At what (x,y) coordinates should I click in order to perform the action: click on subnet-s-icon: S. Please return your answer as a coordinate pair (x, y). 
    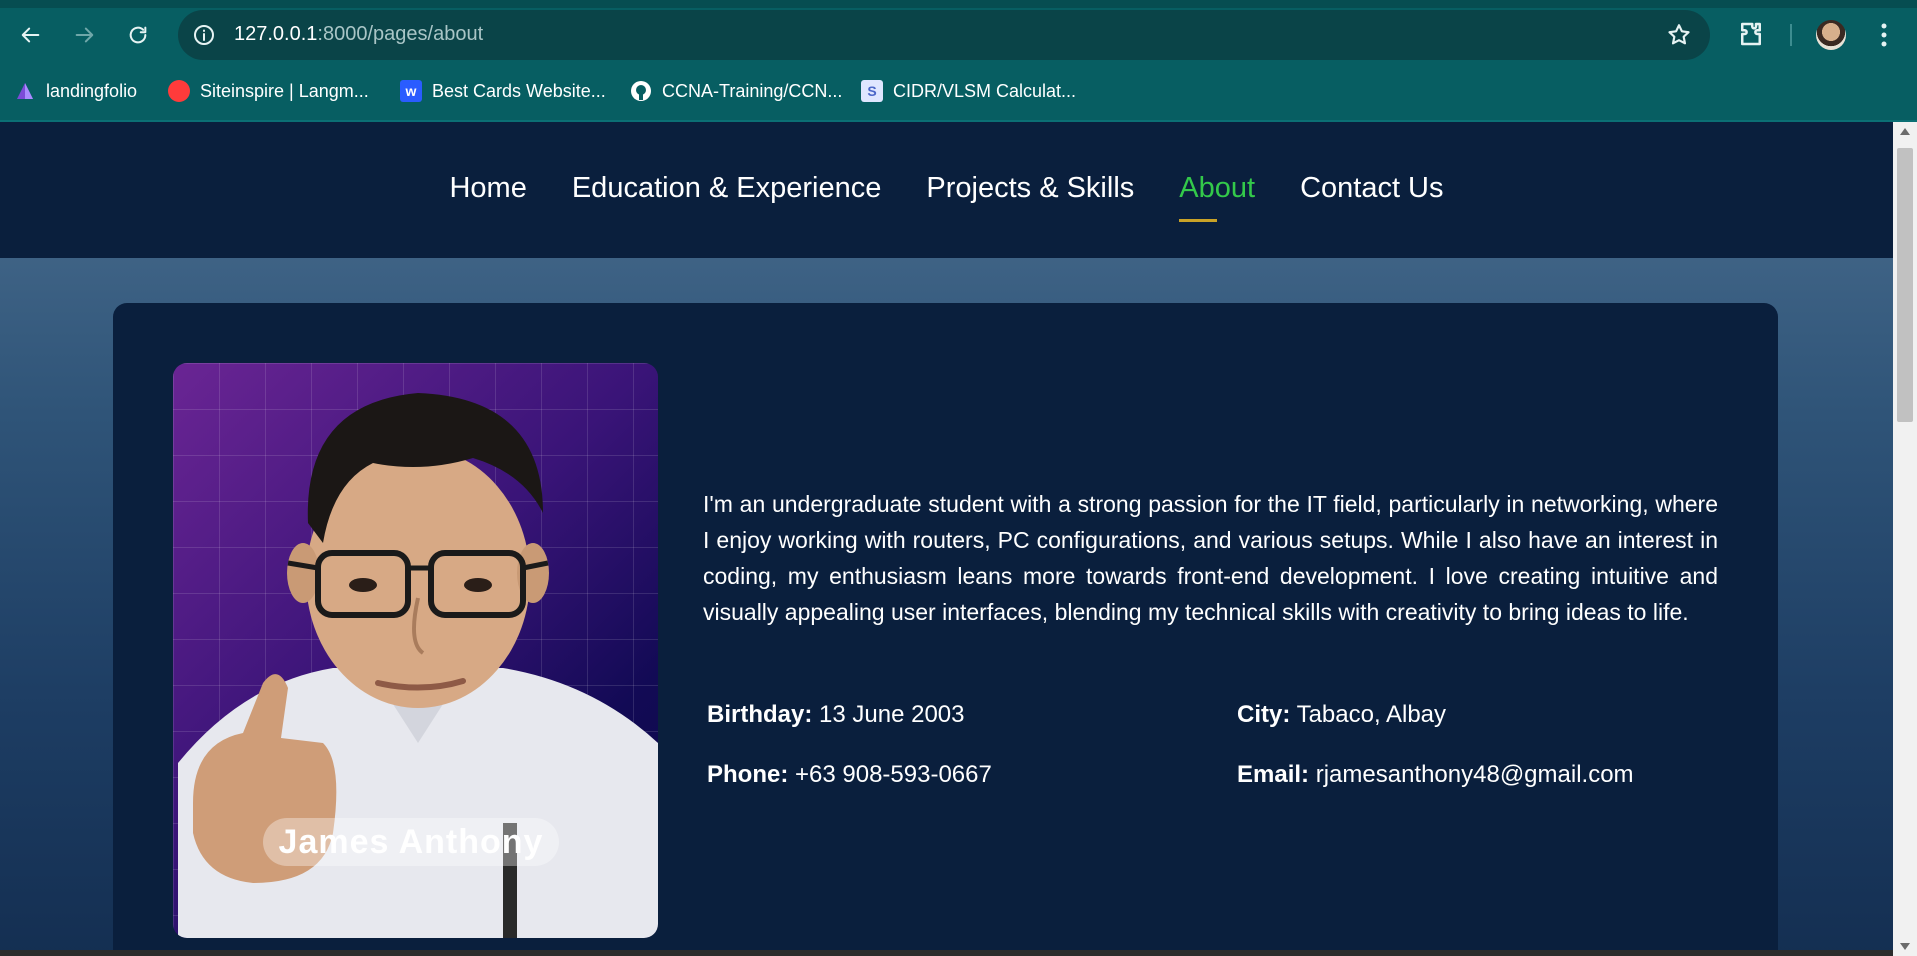
    Looking at the image, I should click on (872, 91).